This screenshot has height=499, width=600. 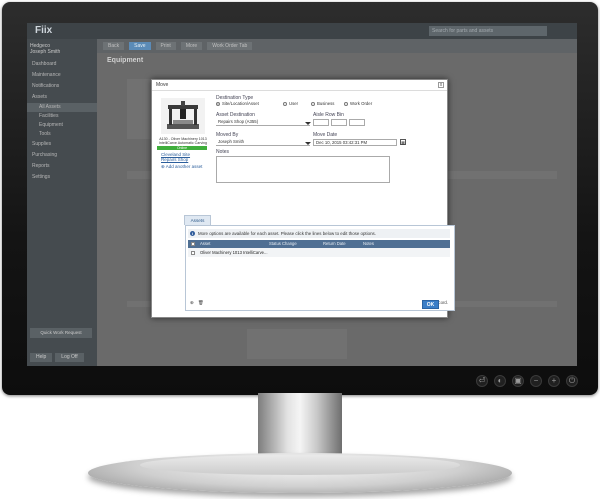 I want to click on status-badge: Online, so click(x=182, y=148).